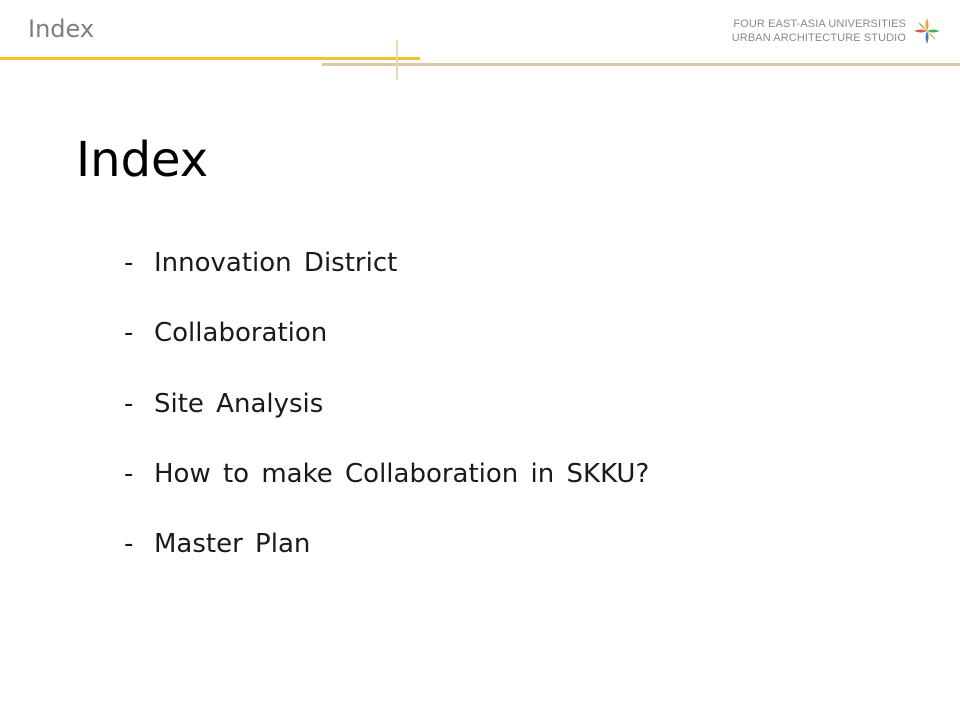 The height and width of the screenshot is (720, 960). Describe the element at coordinates (641, 64) in the screenshot. I see `header-tan-divider` at that location.